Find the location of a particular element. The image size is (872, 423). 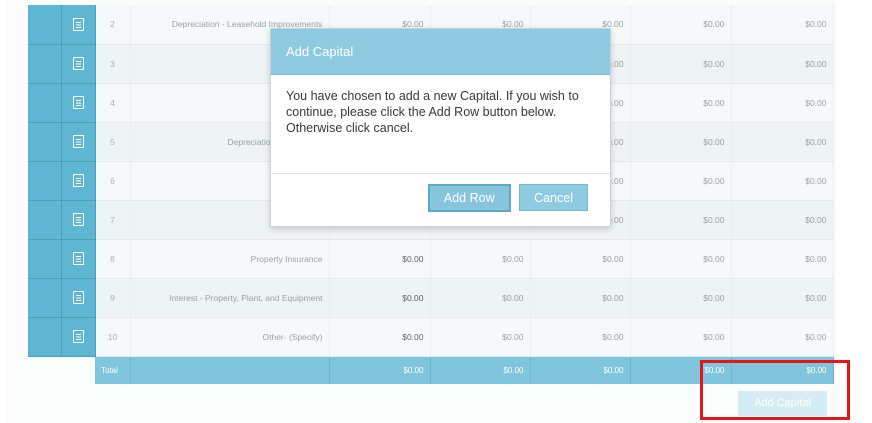

row-description: Other- (Specify) is located at coordinates (230, 337).